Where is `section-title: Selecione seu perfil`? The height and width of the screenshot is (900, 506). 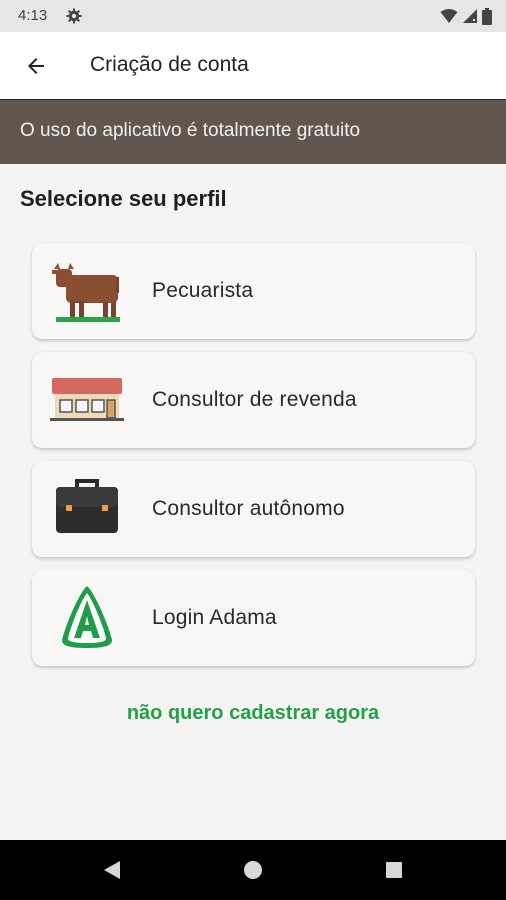
section-title: Selecione seu perfil is located at coordinates (123, 198).